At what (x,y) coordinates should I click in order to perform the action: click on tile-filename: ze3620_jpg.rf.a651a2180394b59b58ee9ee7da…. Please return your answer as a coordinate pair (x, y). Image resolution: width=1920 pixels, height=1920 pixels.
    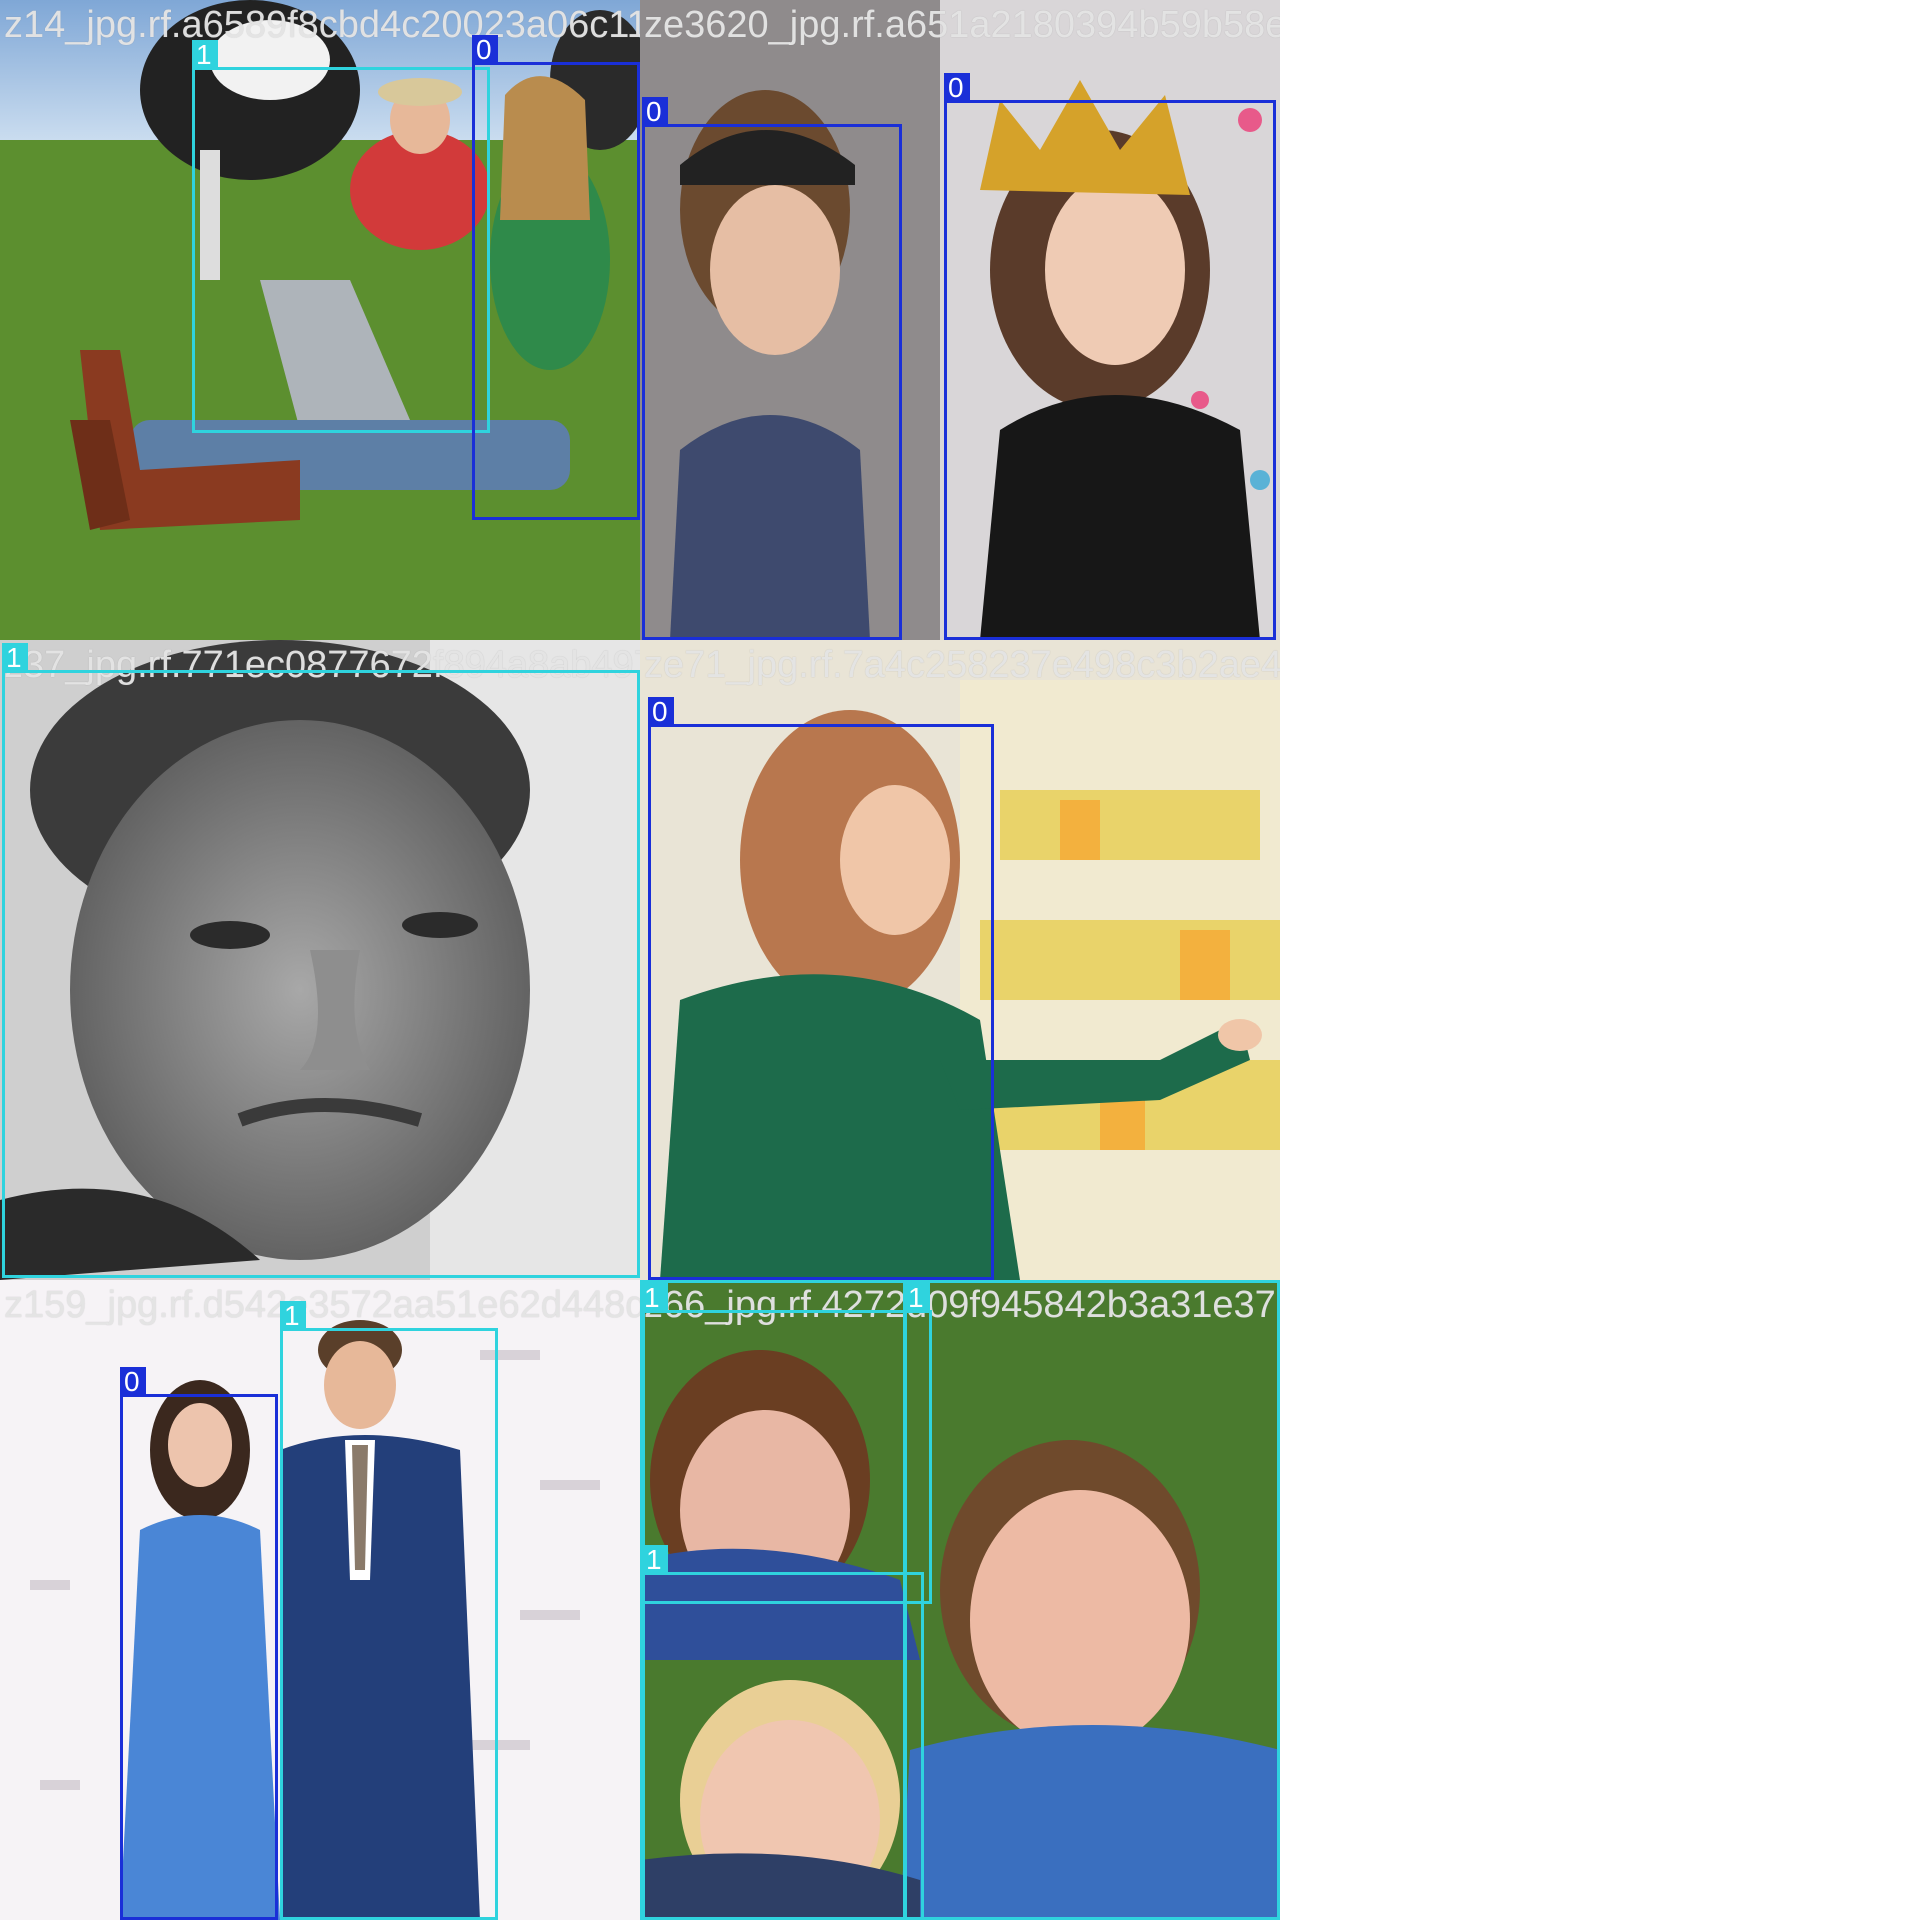
    Looking at the image, I should click on (962, 25).